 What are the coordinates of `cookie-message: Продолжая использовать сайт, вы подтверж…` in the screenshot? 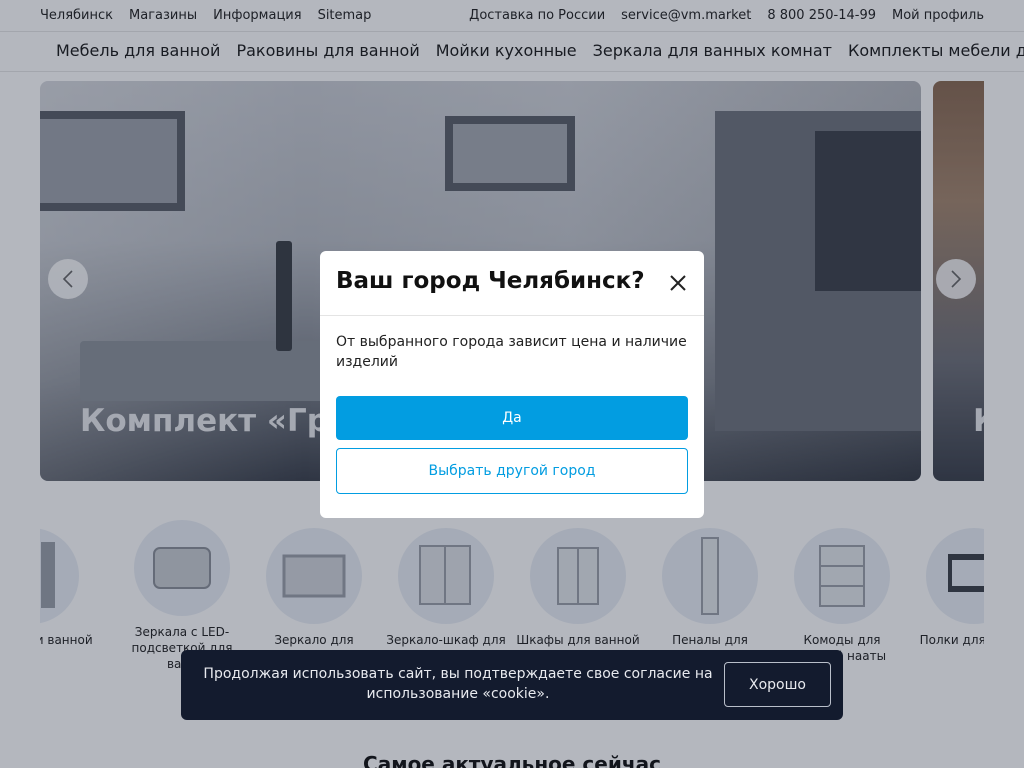 It's located at (458, 684).